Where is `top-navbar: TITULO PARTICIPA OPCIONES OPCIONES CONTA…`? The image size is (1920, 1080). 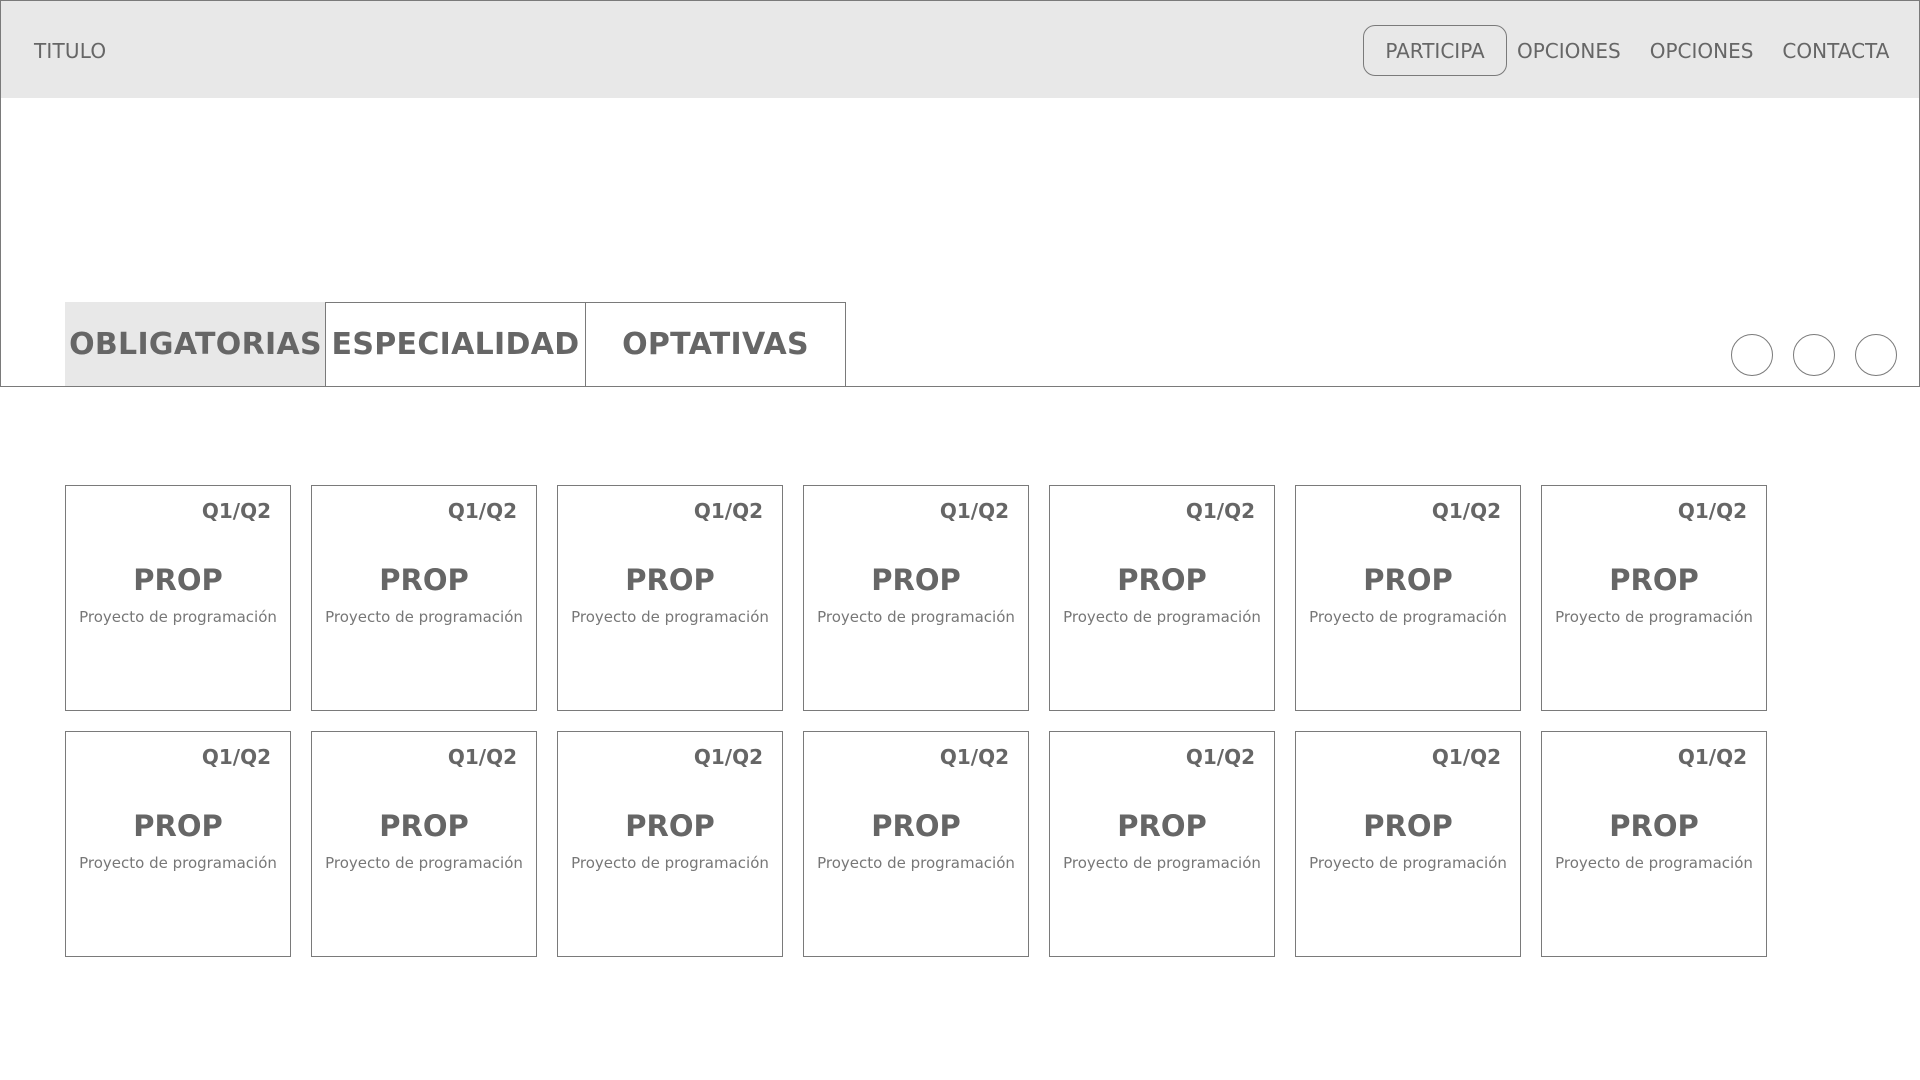 top-navbar: TITULO PARTICIPA OPCIONES OPCIONES CONTA… is located at coordinates (960, 49).